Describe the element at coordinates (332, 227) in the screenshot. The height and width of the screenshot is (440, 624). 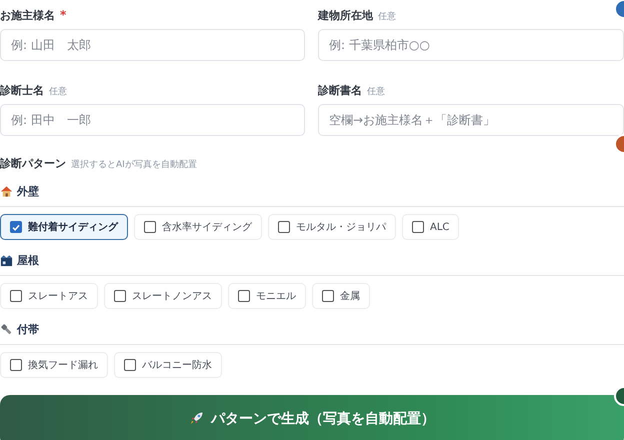
I see `checkbox-option: モルタル・ジョリパ` at that location.